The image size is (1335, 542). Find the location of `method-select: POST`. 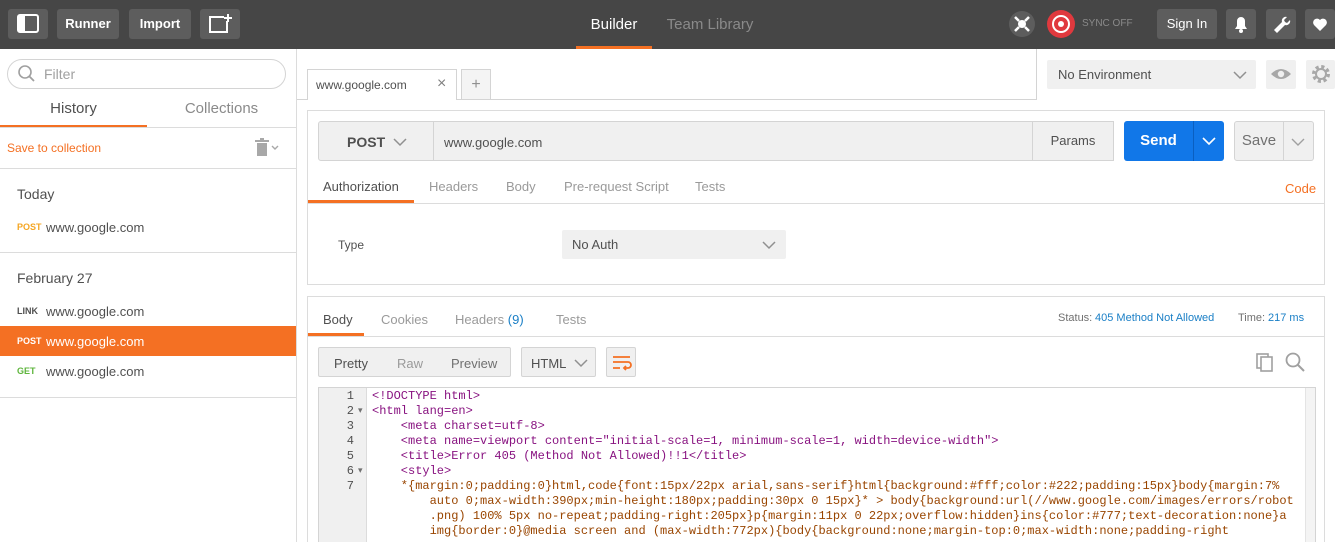

method-select: POST is located at coordinates (376, 141).